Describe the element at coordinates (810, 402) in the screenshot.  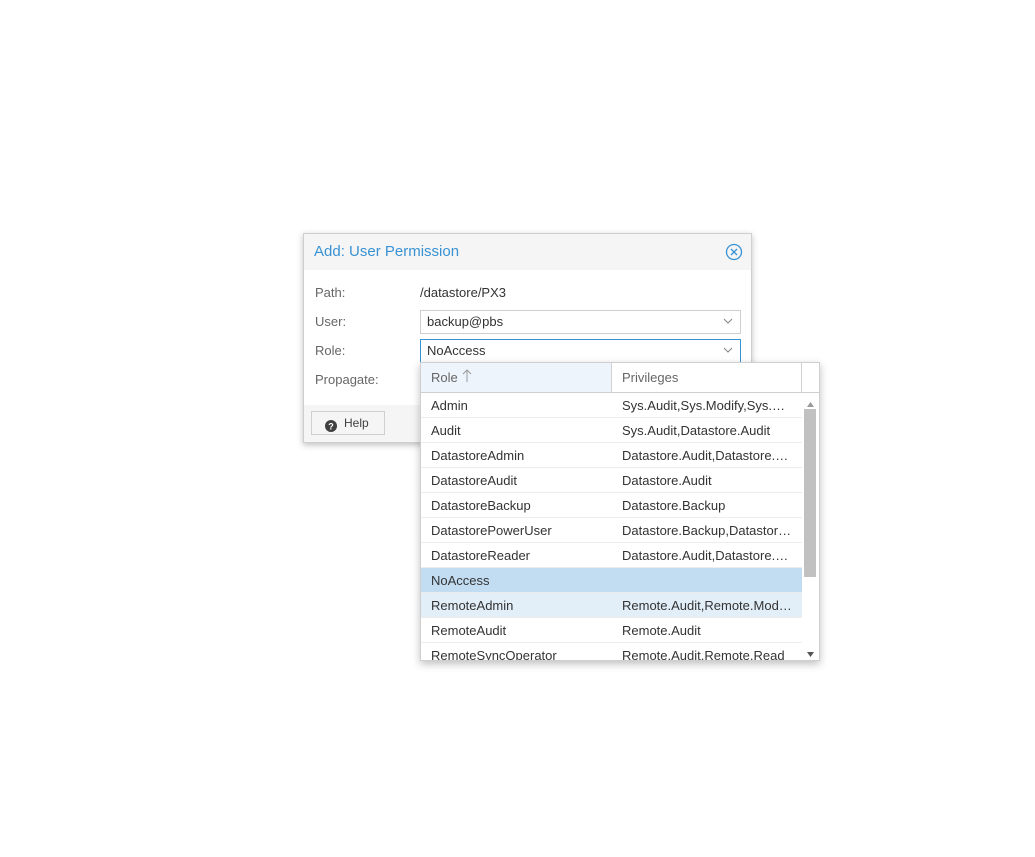
I see `scroll-up-arrow-icon` at that location.